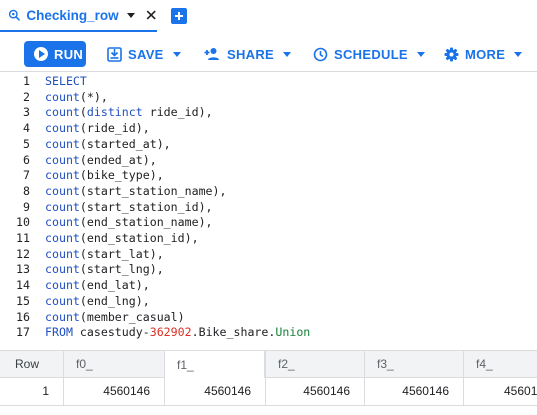 This screenshot has width=537, height=415. I want to click on more-caret-icon, so click(518, 54).